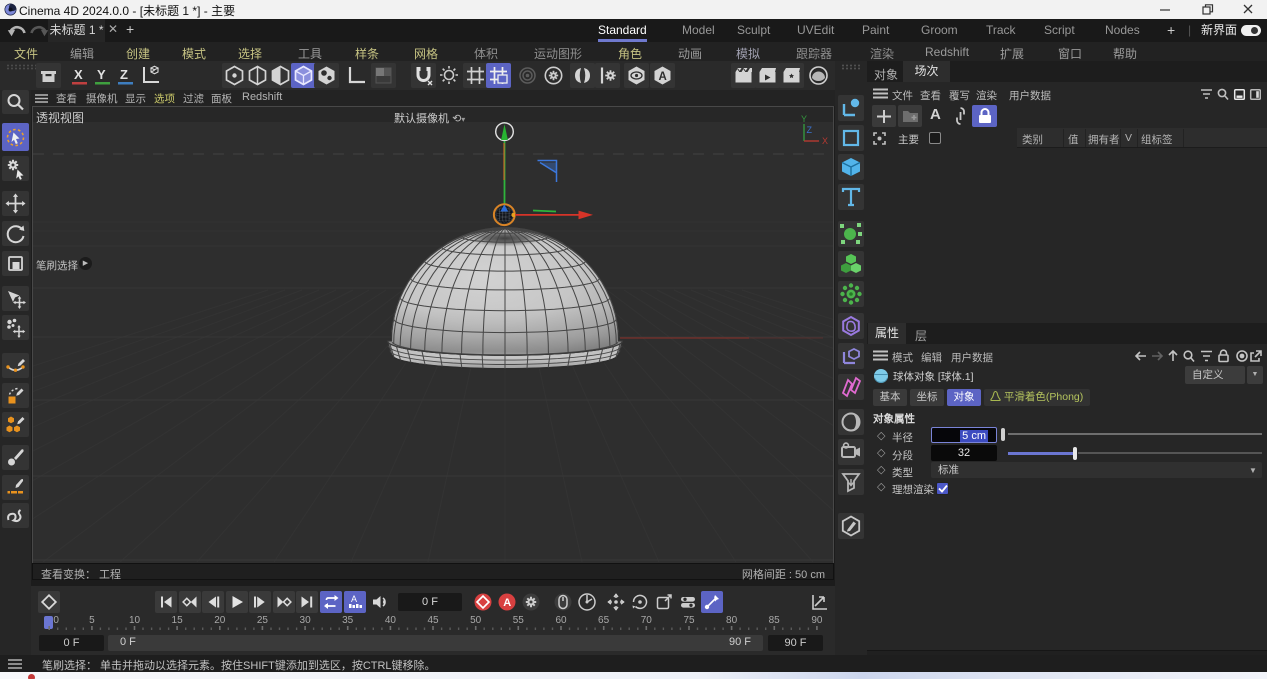 This screenshot has width=1267, height=679. What do you see at coordinates (817, 620) in the screenshot?
I see `svg-text: 90` at bounding box center [817, 620].